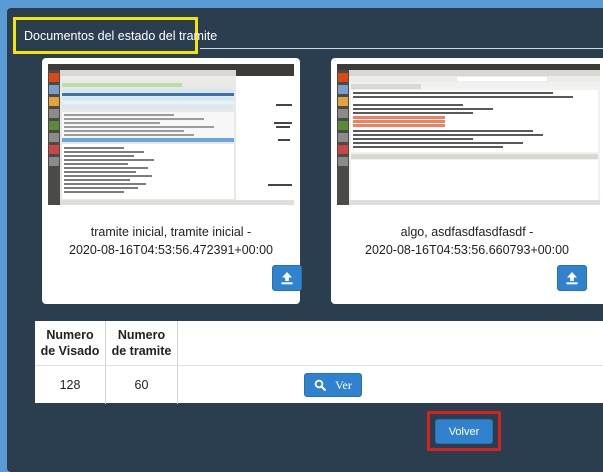 This screenshot has height=472, width=603. Describe the element at coordinates (70, 343) in the screenshot. I see `column-header-visado: Numero de Visado` at that location.